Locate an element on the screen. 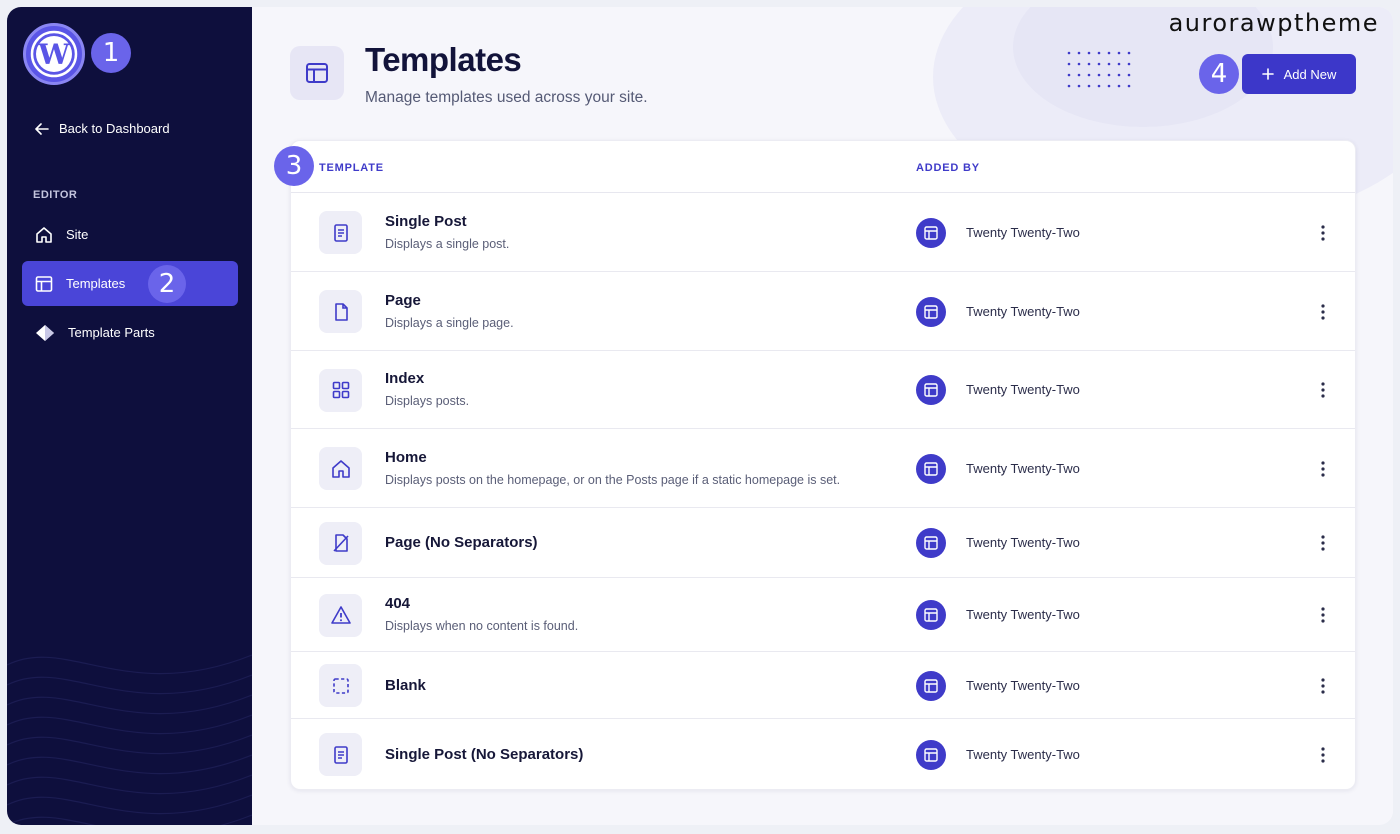  page-no-separators-icon is located at coordinates (340, 543).